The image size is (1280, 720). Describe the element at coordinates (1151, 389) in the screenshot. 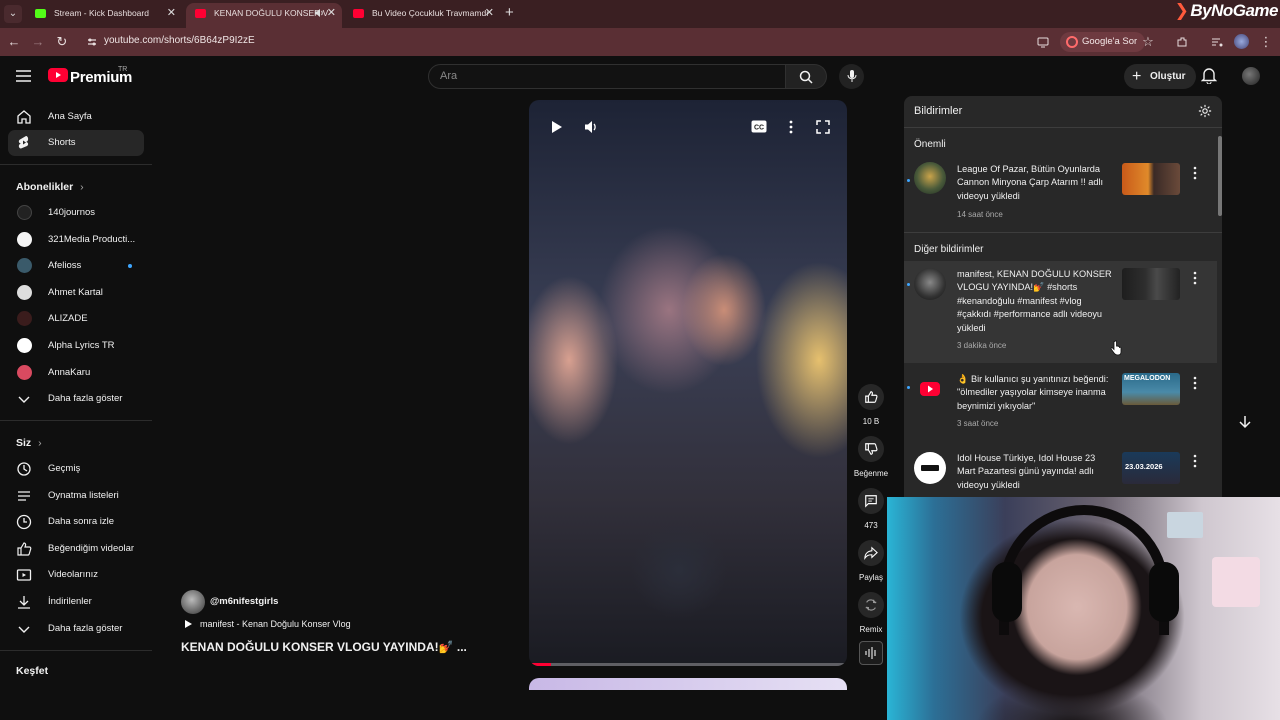

I see `video-thumbnail: MEGALODON` at that location.